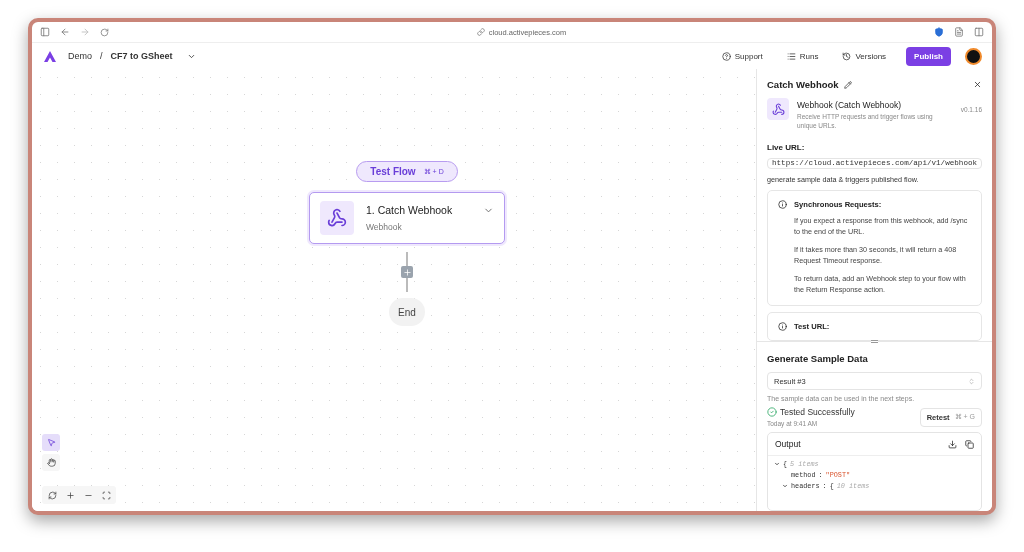 Image resolution: width=1024 pixels, height=552 pixels. I want to click on resize-handle, so click(874, 341).